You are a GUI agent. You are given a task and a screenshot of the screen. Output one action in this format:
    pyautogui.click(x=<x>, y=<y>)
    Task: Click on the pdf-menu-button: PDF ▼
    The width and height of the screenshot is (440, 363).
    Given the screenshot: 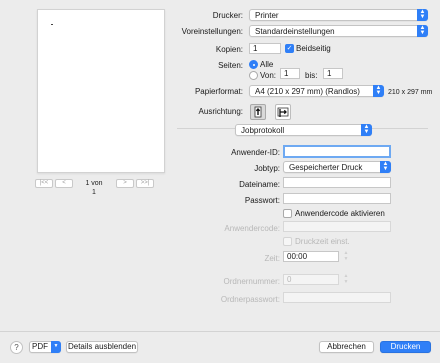 What is the action you would take?
    pyautogui.click(x=45, y=347)
    